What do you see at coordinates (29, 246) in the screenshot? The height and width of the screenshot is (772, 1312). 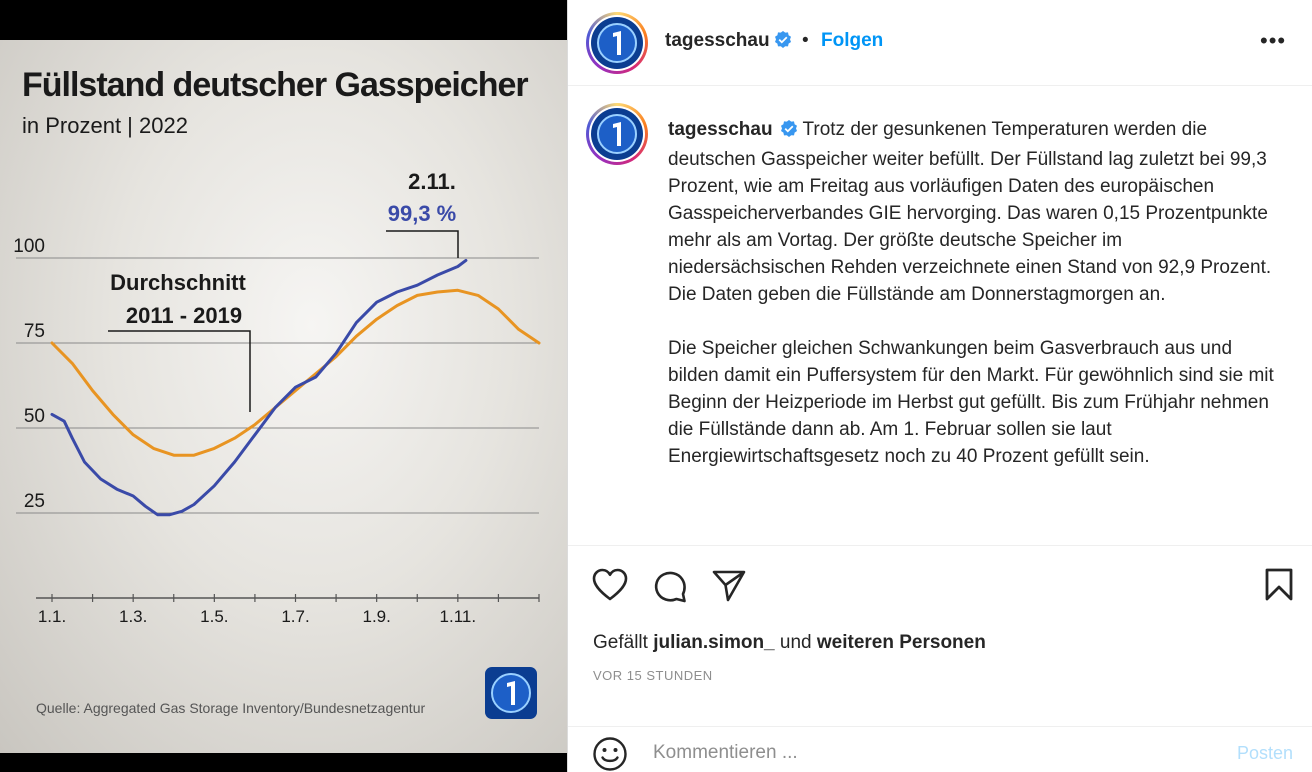 I see `y-tick-label: 100` at bounding box center [29, 246].